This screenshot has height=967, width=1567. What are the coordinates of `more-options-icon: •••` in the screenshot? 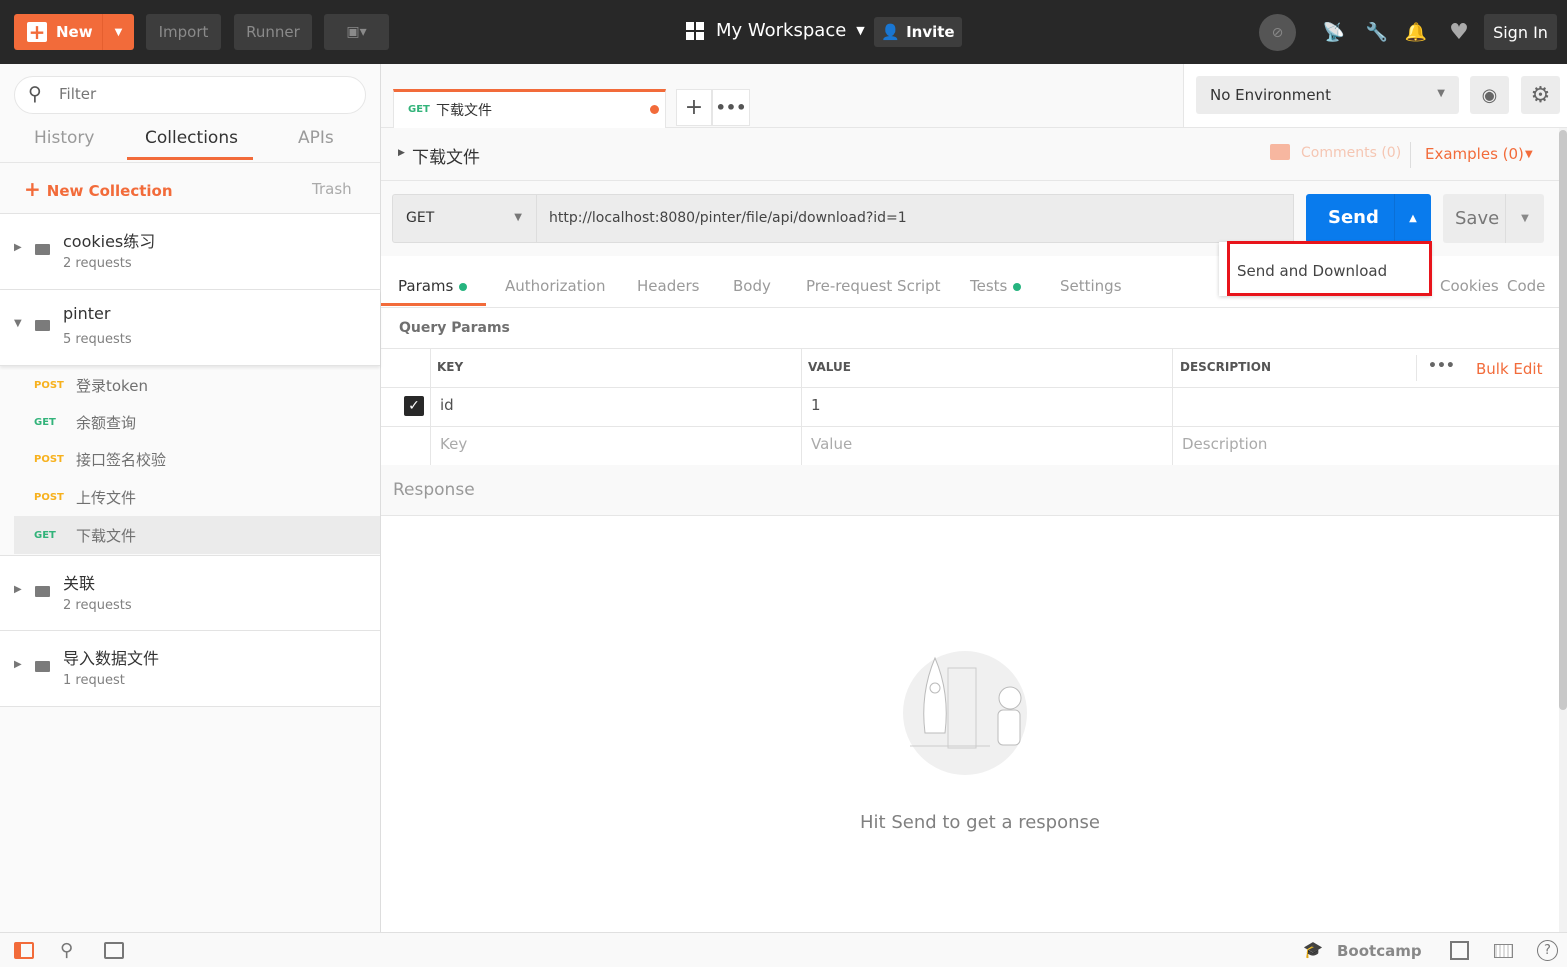 It's located at (1441, 366).